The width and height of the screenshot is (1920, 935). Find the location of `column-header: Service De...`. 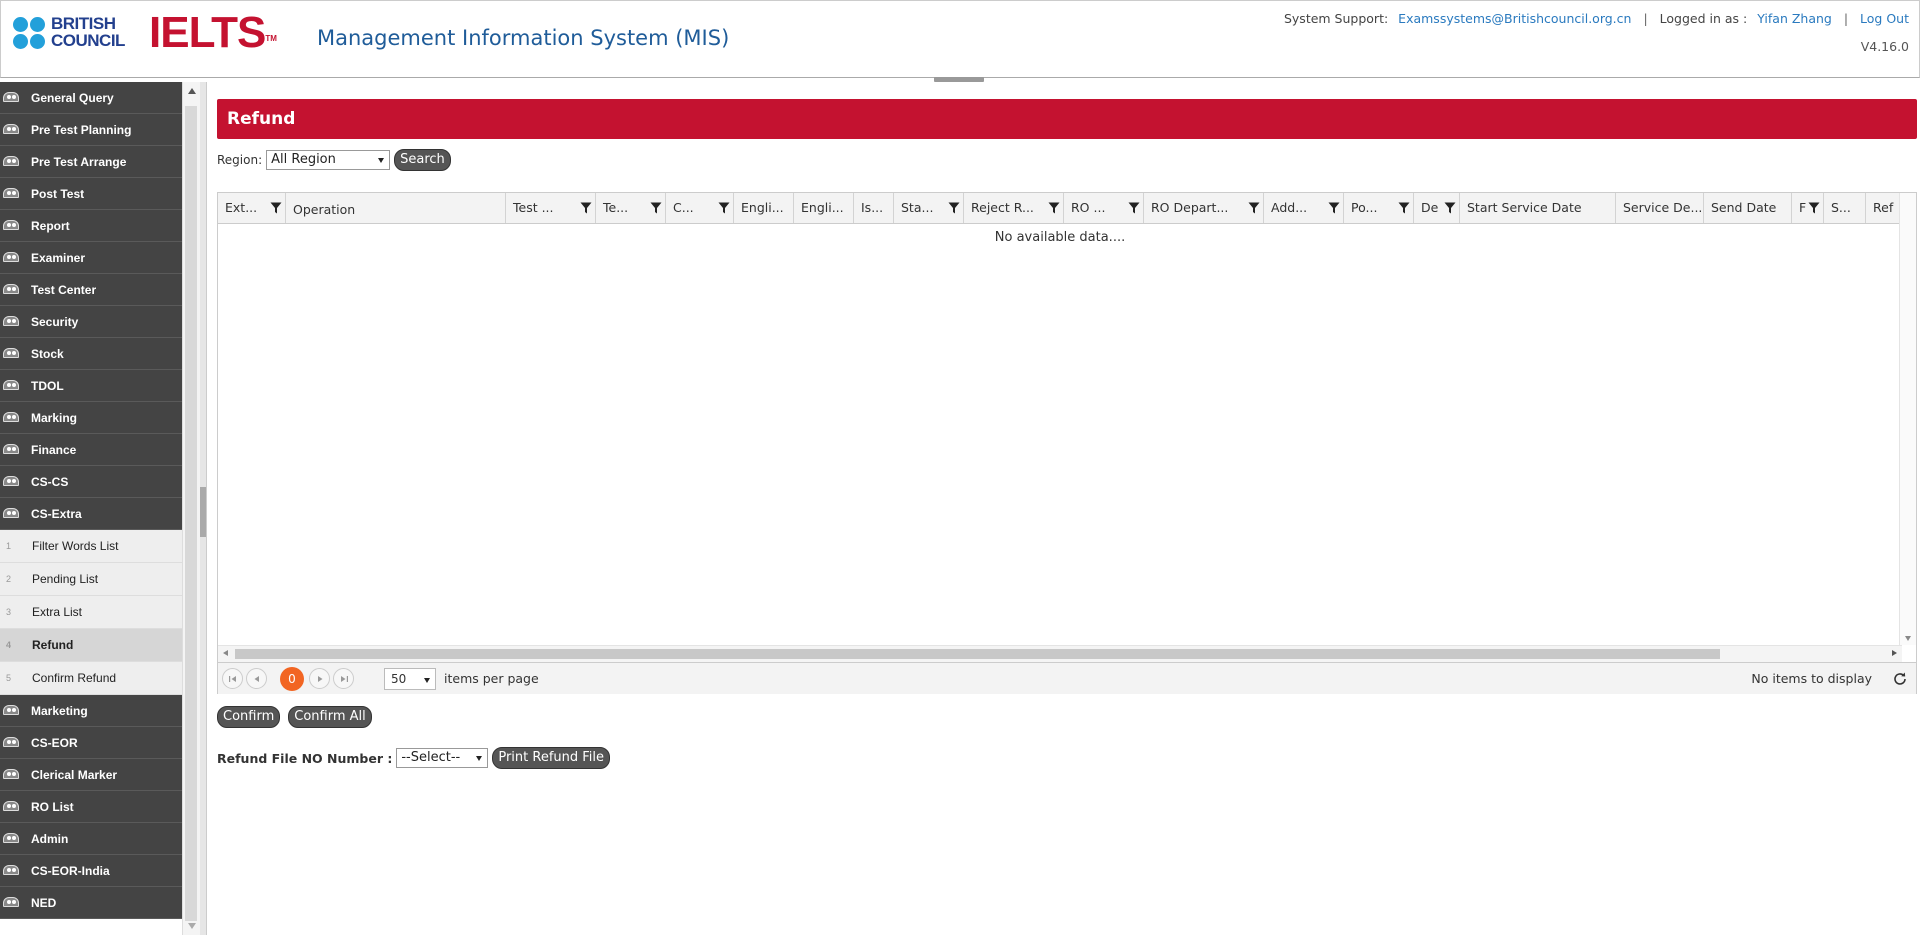

column-header: Service De... is located at coordinates (1660, 208).